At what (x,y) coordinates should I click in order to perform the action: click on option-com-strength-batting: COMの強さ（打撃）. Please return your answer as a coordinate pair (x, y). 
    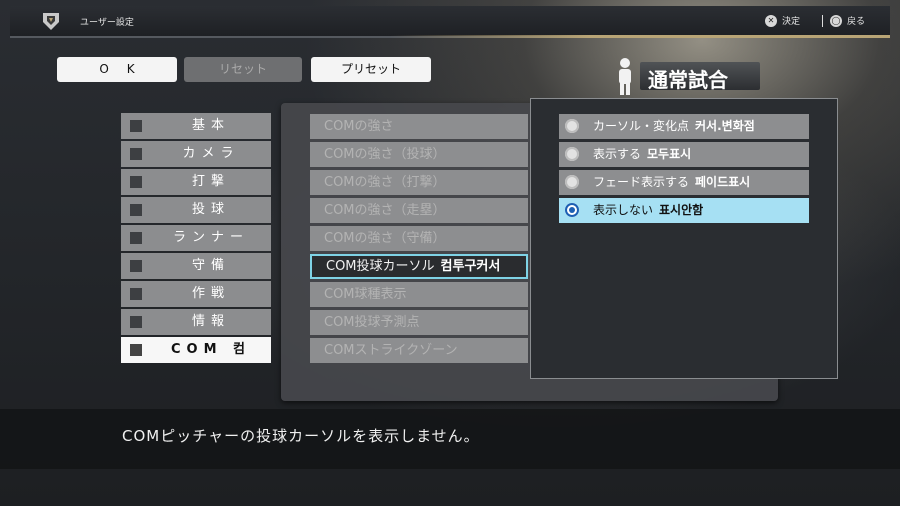
    Looking at the image, I should click on (419, 182).